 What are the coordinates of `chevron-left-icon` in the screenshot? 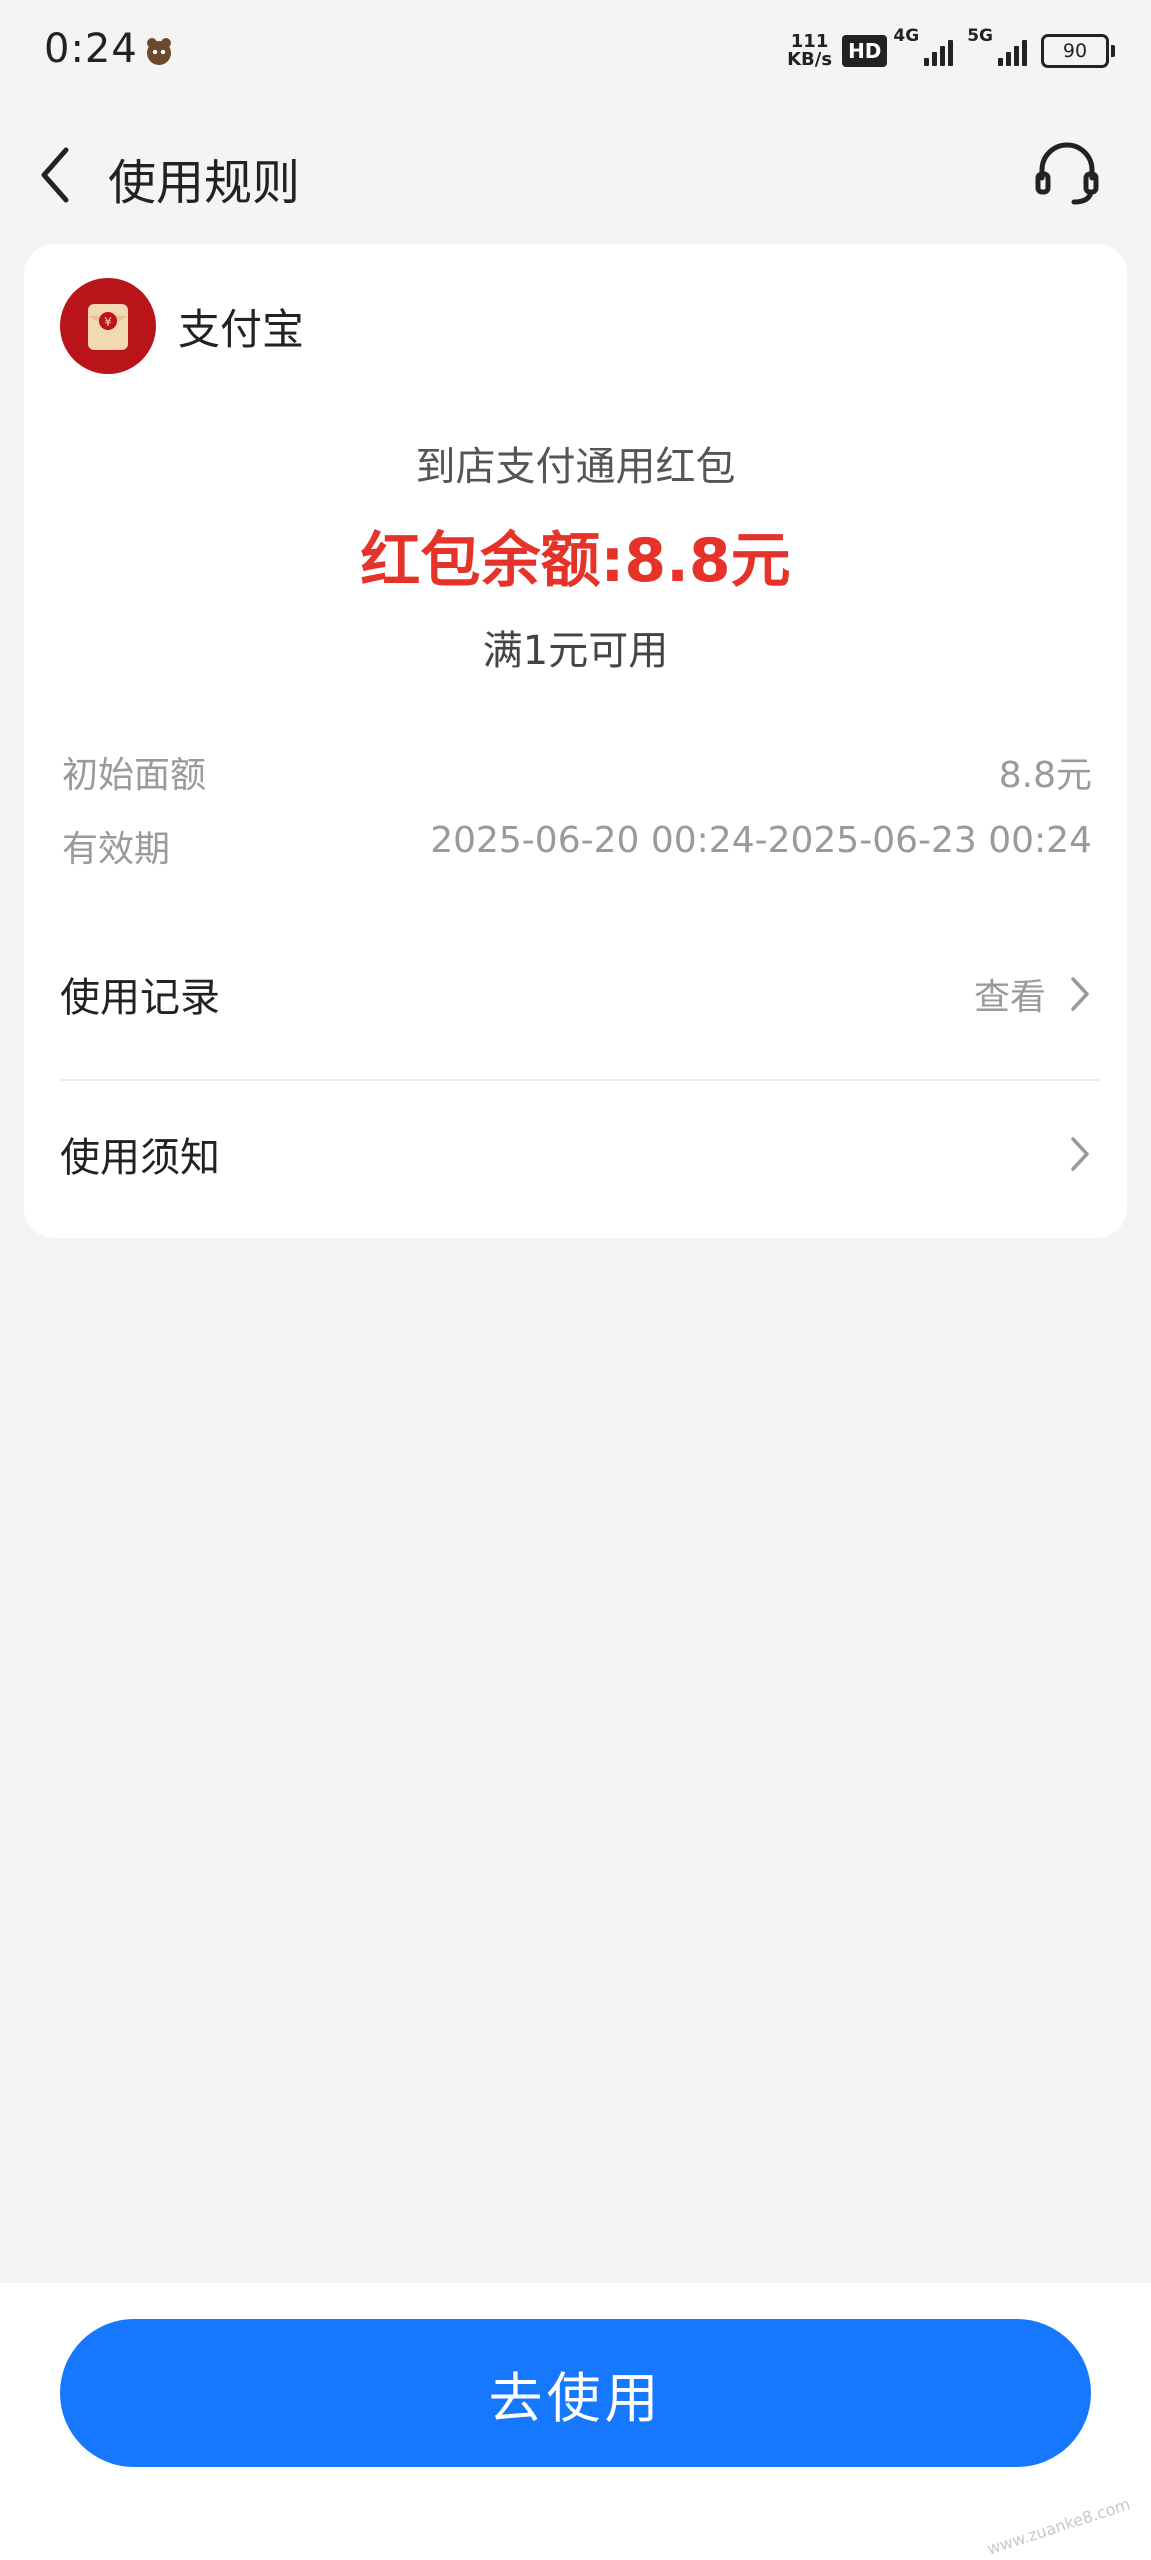 It's located at (55, 175).